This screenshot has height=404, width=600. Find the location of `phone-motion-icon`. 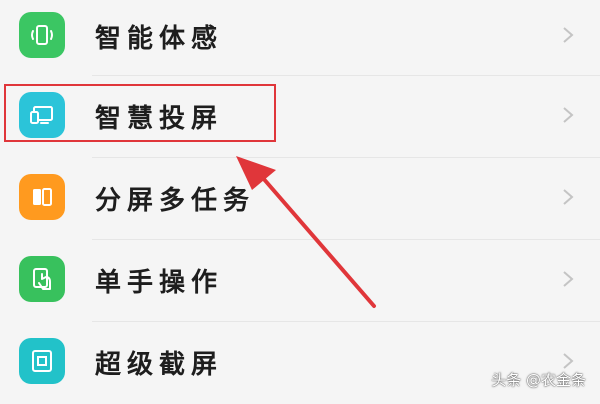

phone-motion-icon is located at coordinates (42, 35).